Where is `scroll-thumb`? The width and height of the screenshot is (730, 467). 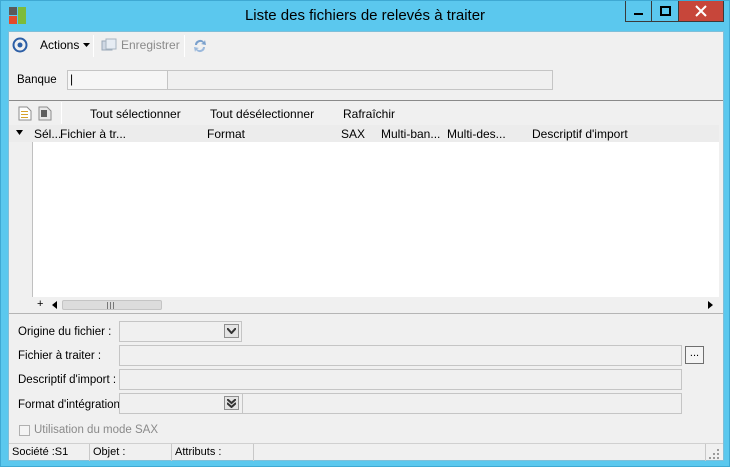
scroll-thumb is located at coordinates (112, 305).